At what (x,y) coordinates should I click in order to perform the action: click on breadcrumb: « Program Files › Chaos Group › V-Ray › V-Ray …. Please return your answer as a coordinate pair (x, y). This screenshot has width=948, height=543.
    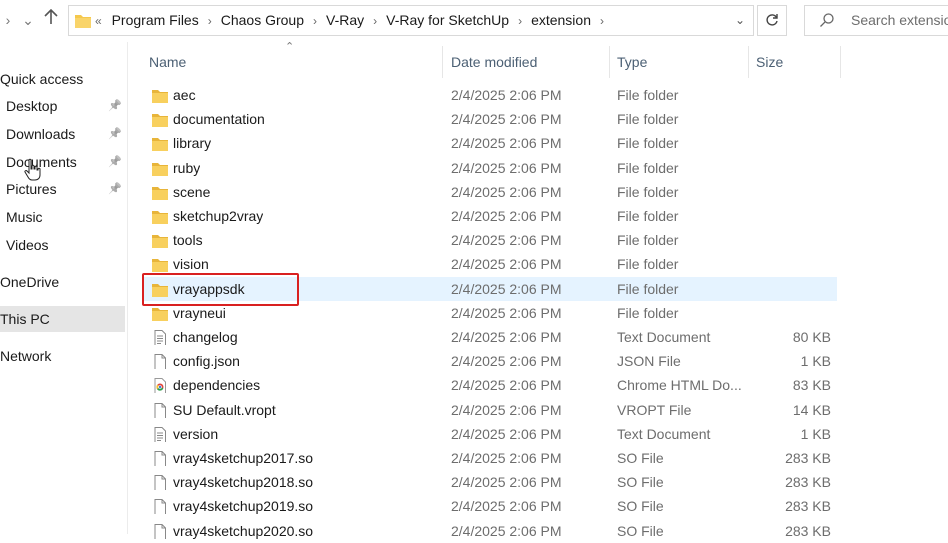
    Looking at the image, I should click on (354, 20).